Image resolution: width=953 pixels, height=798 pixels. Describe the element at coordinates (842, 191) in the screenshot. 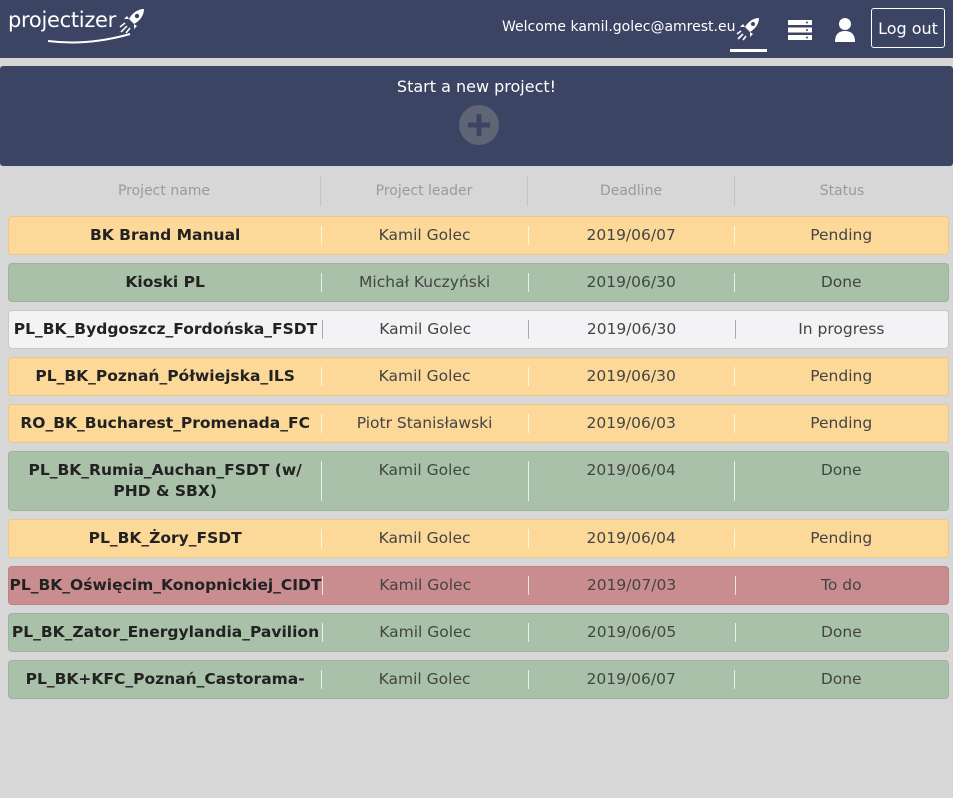

I see `header-status: Status` at that location.